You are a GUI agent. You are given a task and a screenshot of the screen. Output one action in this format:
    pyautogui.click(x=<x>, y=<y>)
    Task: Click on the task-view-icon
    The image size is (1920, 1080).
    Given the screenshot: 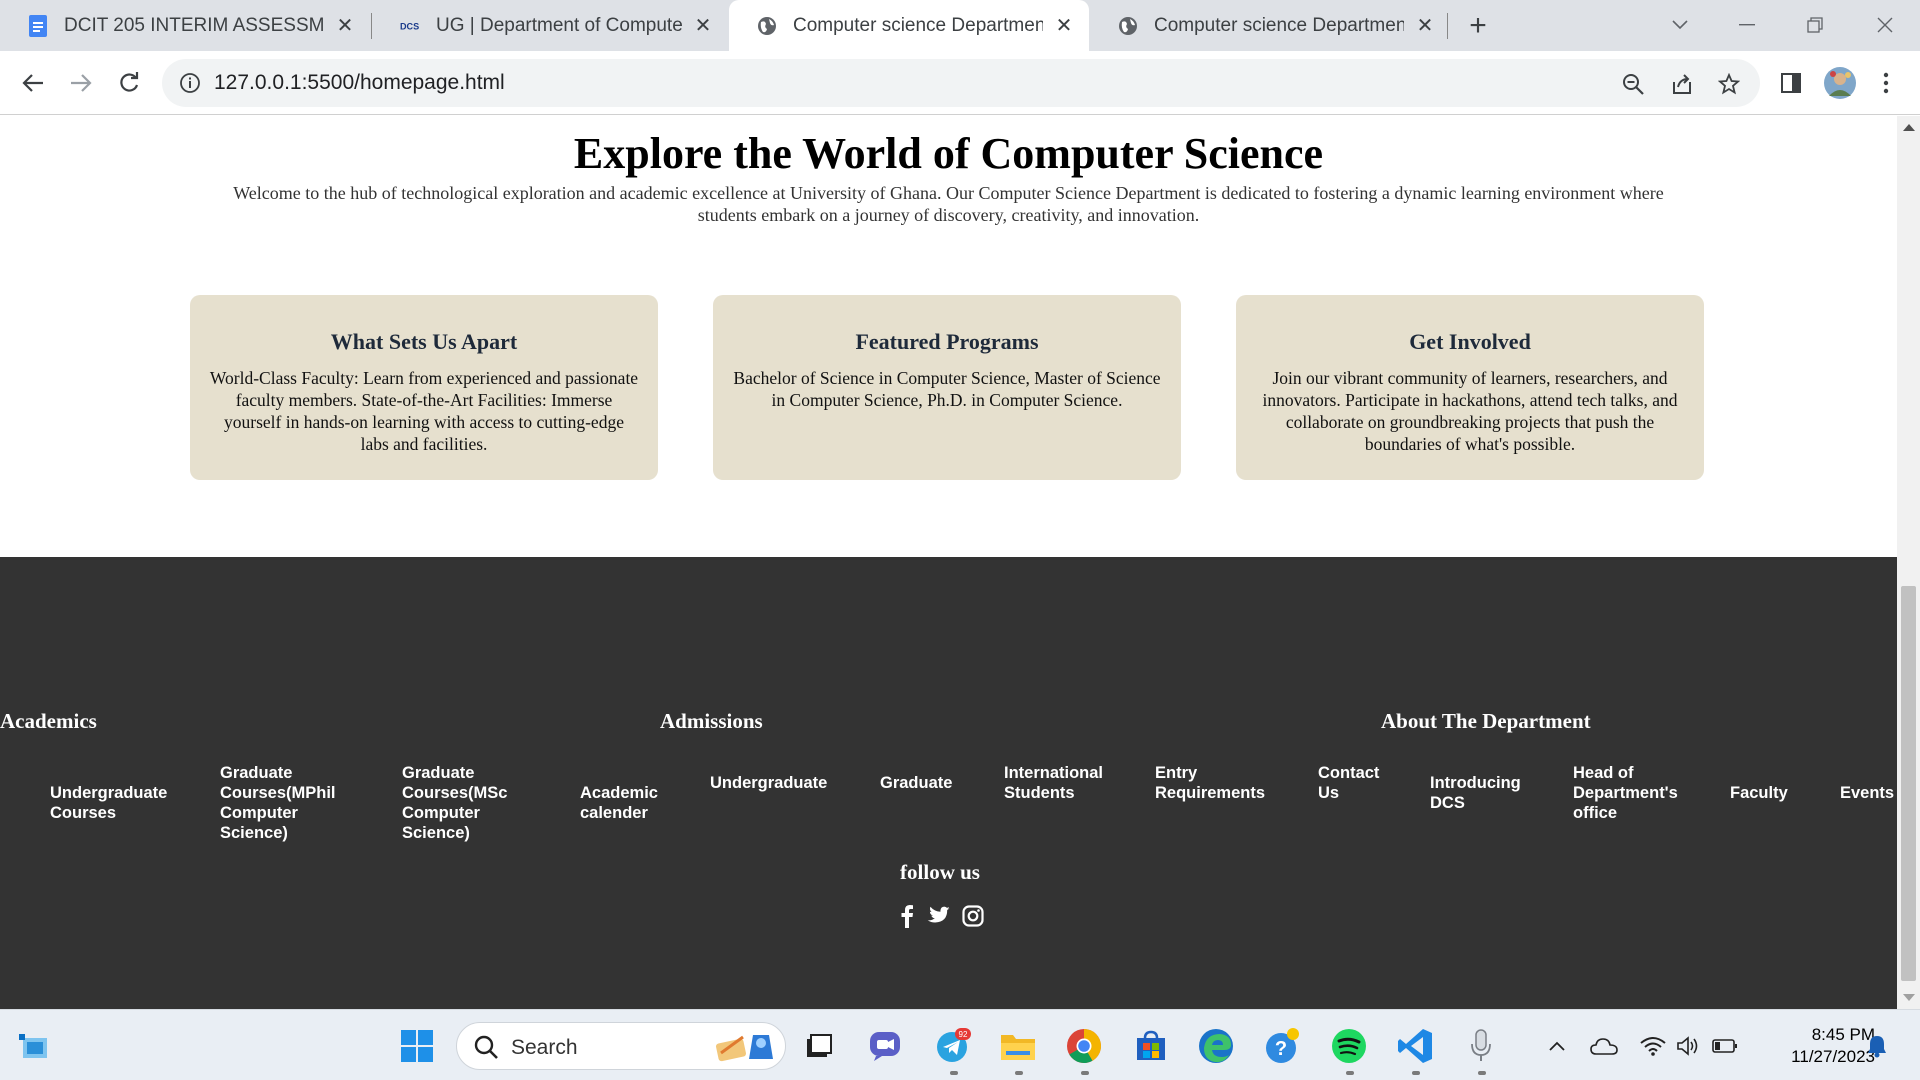 What is the action you would take?
    pyautogui.click(x=819, y=1046)
    